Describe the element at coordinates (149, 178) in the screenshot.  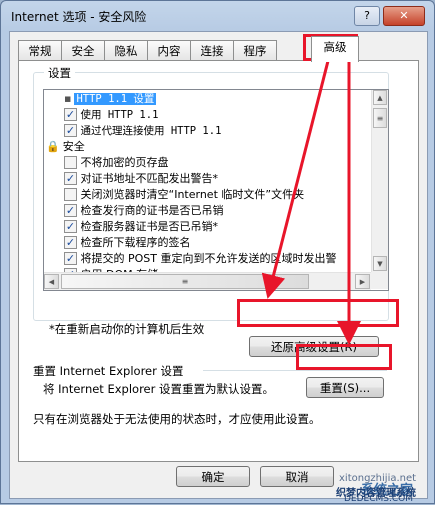
I see `settings-item-label: 对证书地址不匹配发出警告*` at that location.